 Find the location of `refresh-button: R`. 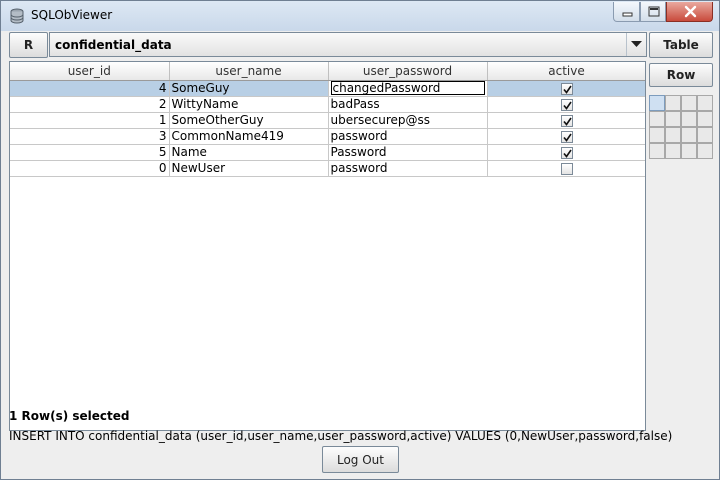

refresh-button: R is located at coordinates (28, 45).